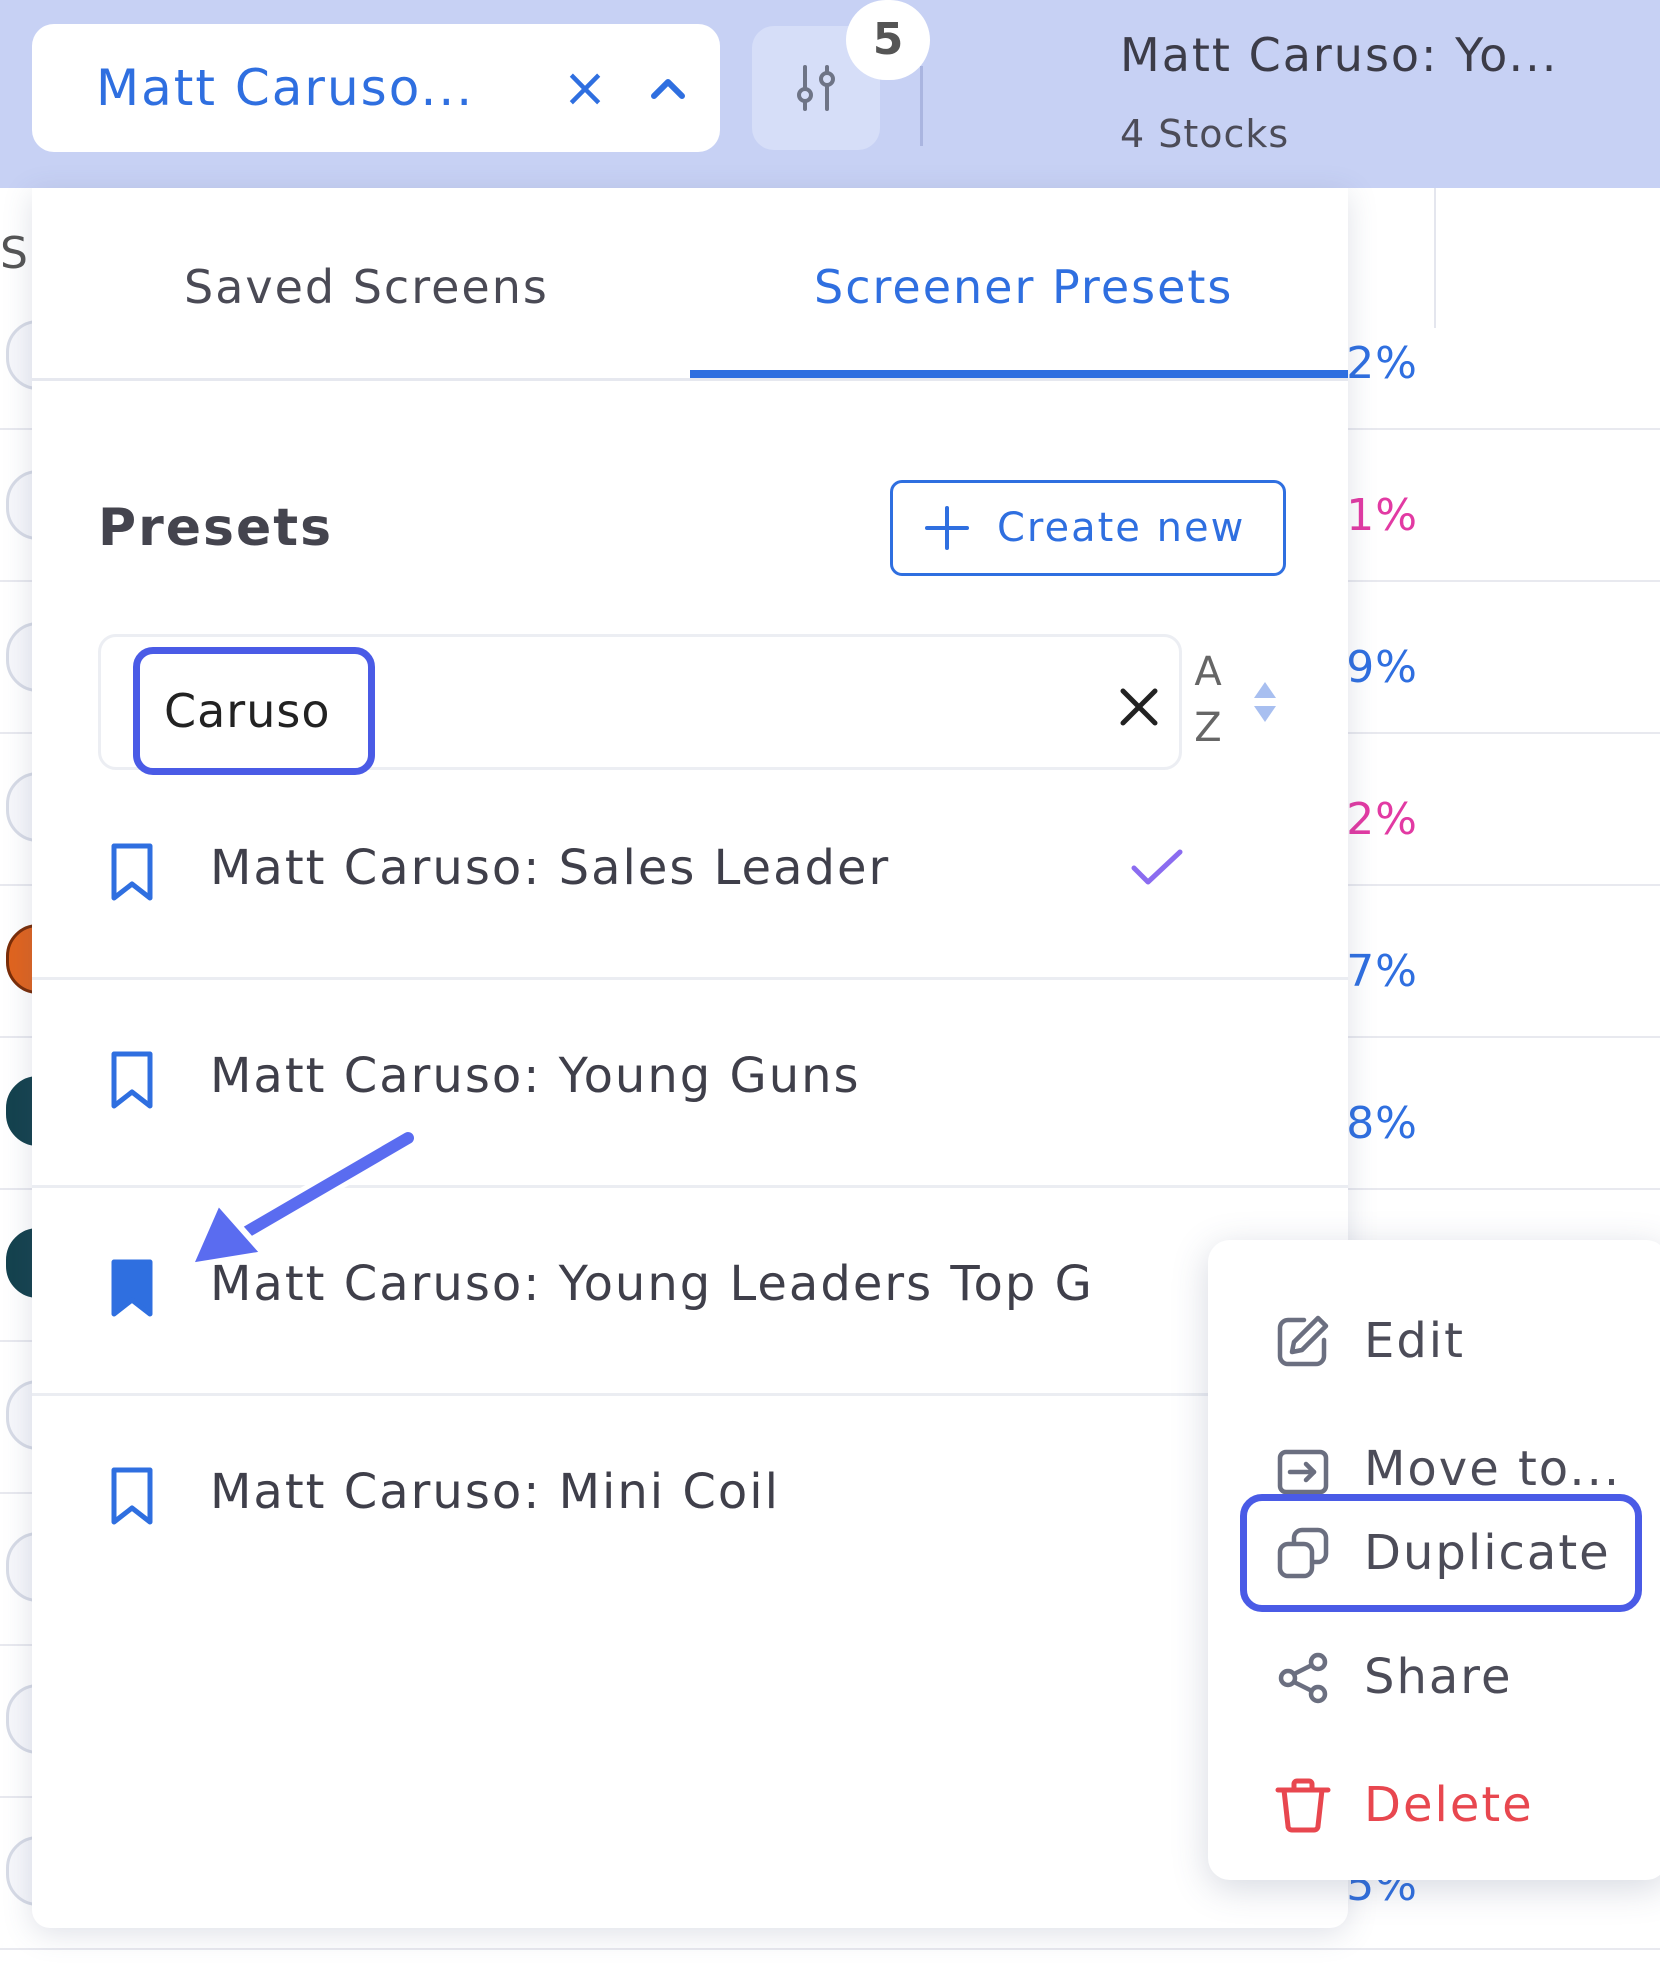 The image size is (1660, 1968). I want to click on edit-icon, so click(1303, 1341).